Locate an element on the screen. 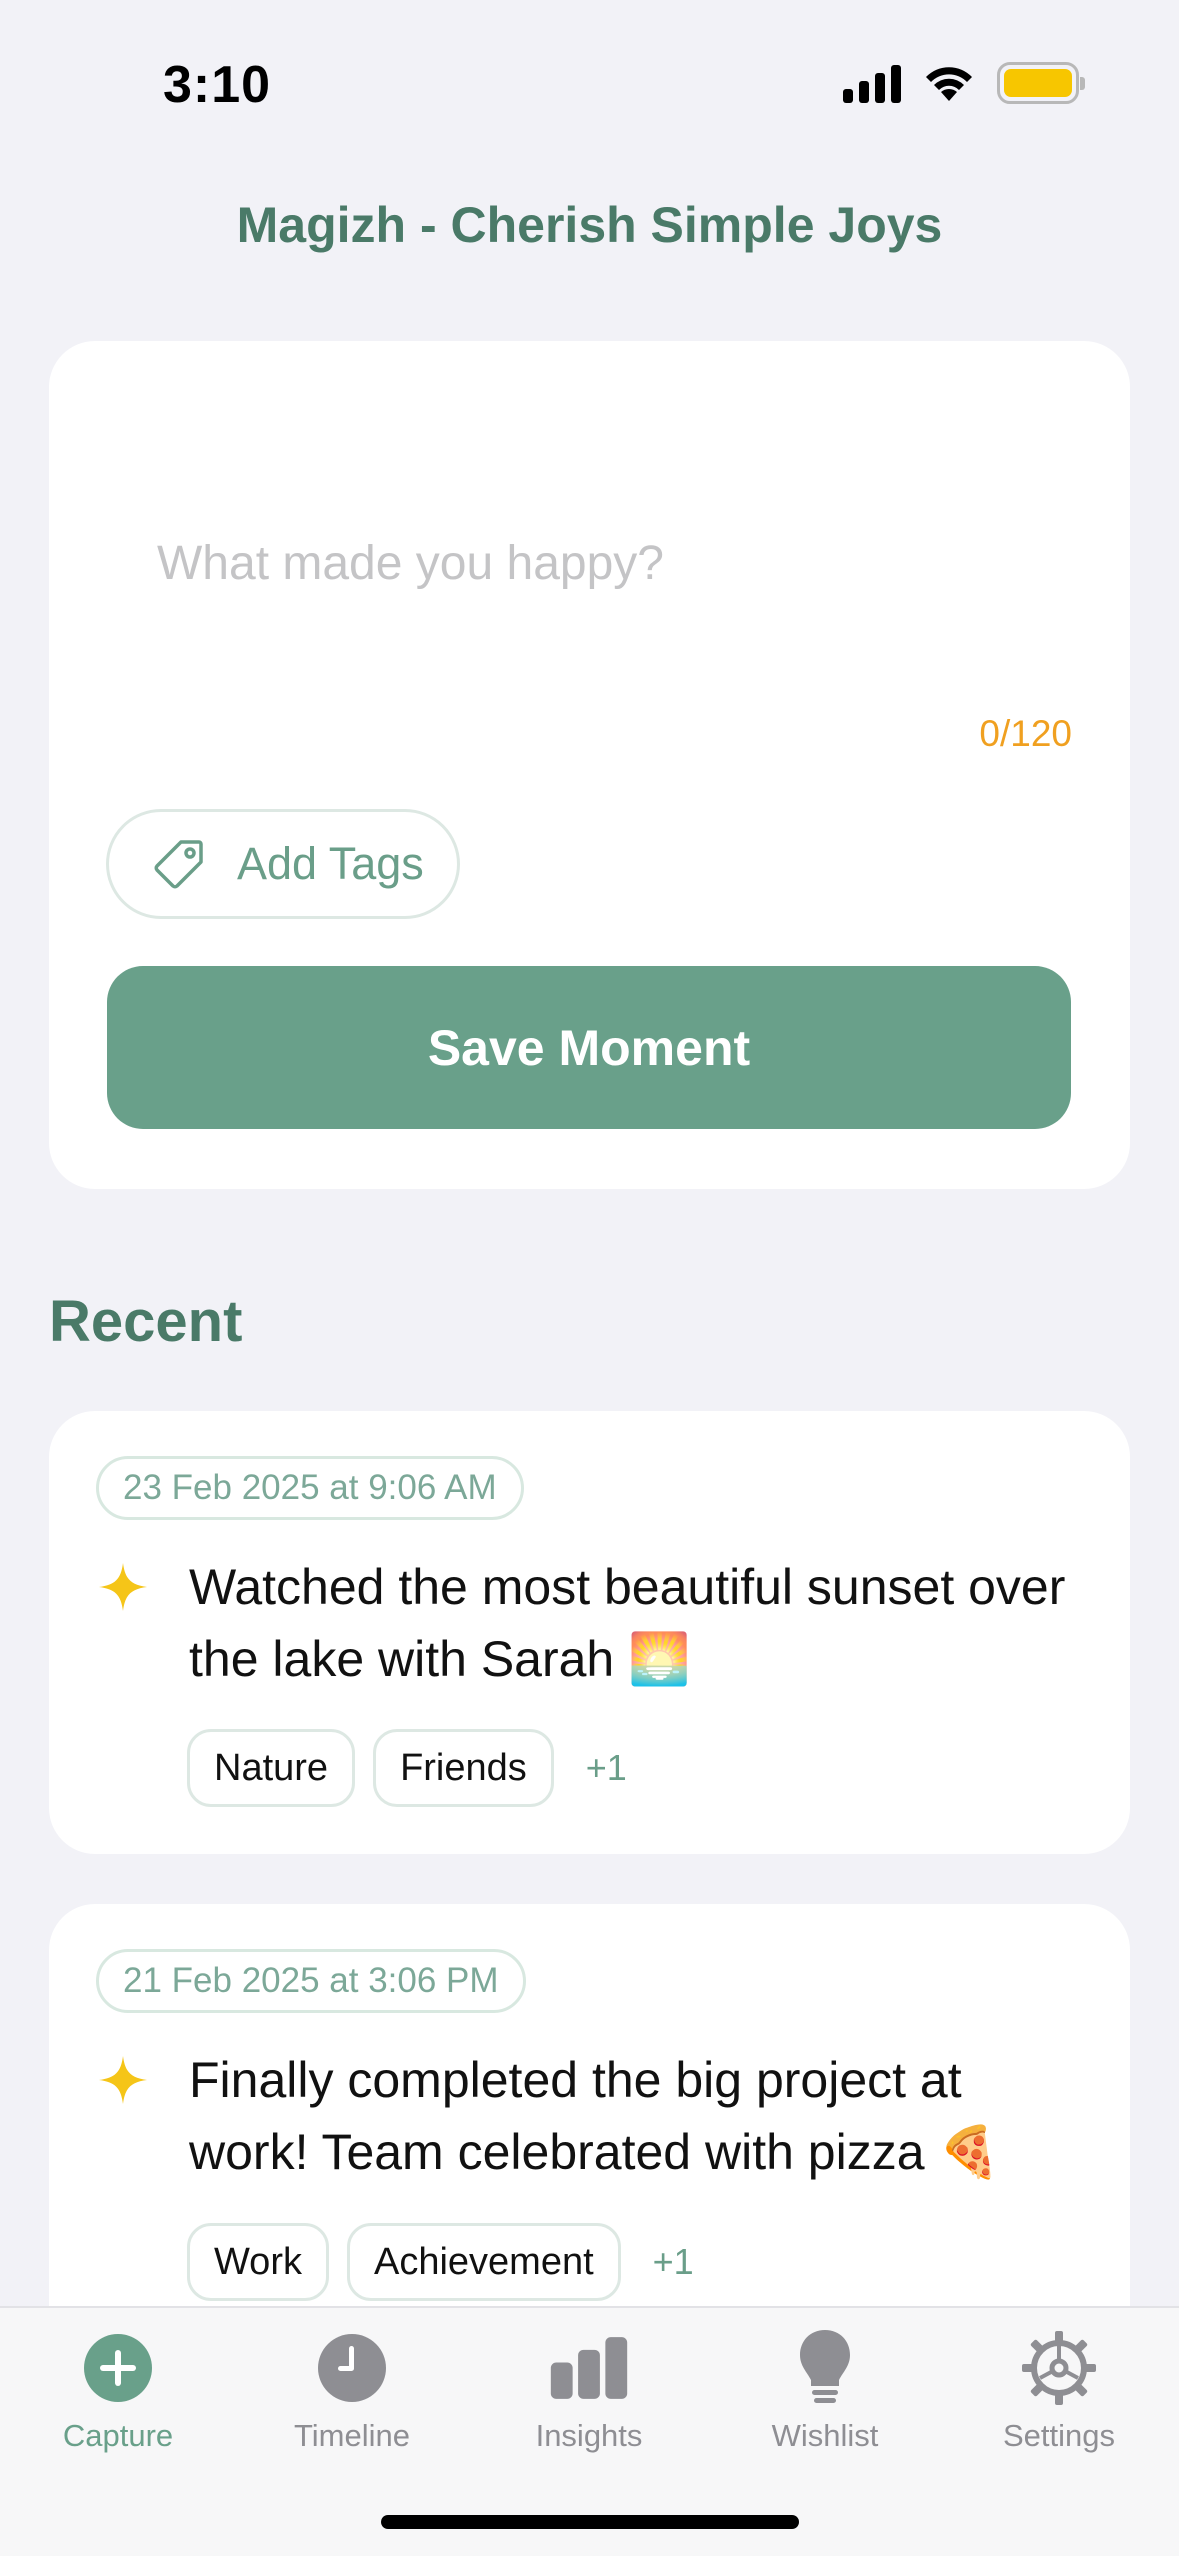  tab-settings: Settings is located at coordinates (1059, 2391).